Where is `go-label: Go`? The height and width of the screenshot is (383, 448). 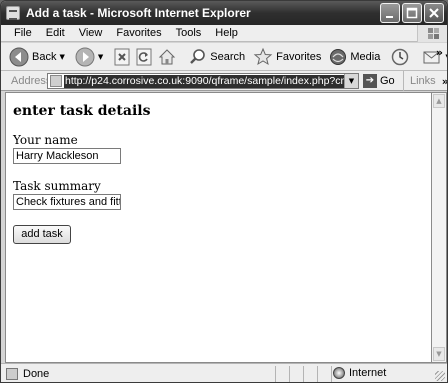 go-label: Go is located at coordinates (387, 81).